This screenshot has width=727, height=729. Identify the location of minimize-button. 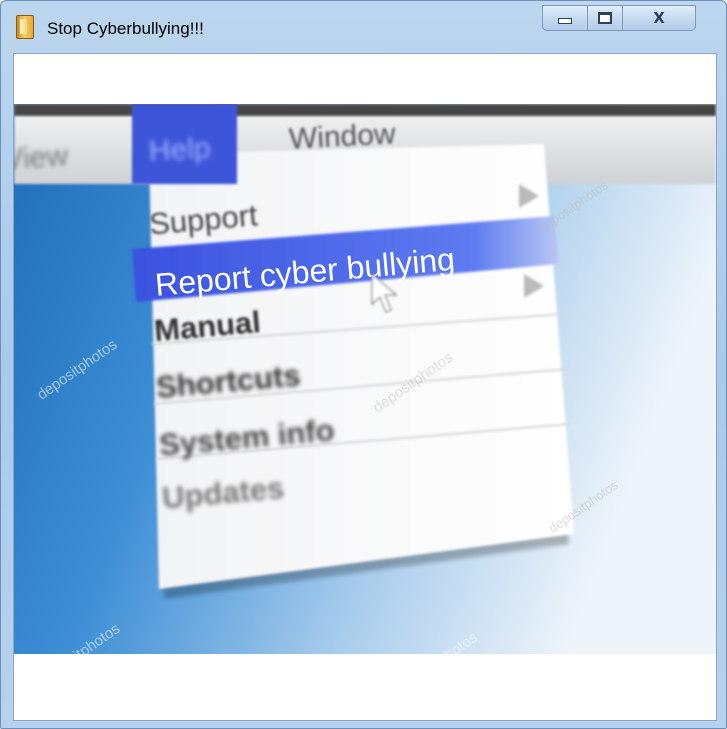
(565, 18).